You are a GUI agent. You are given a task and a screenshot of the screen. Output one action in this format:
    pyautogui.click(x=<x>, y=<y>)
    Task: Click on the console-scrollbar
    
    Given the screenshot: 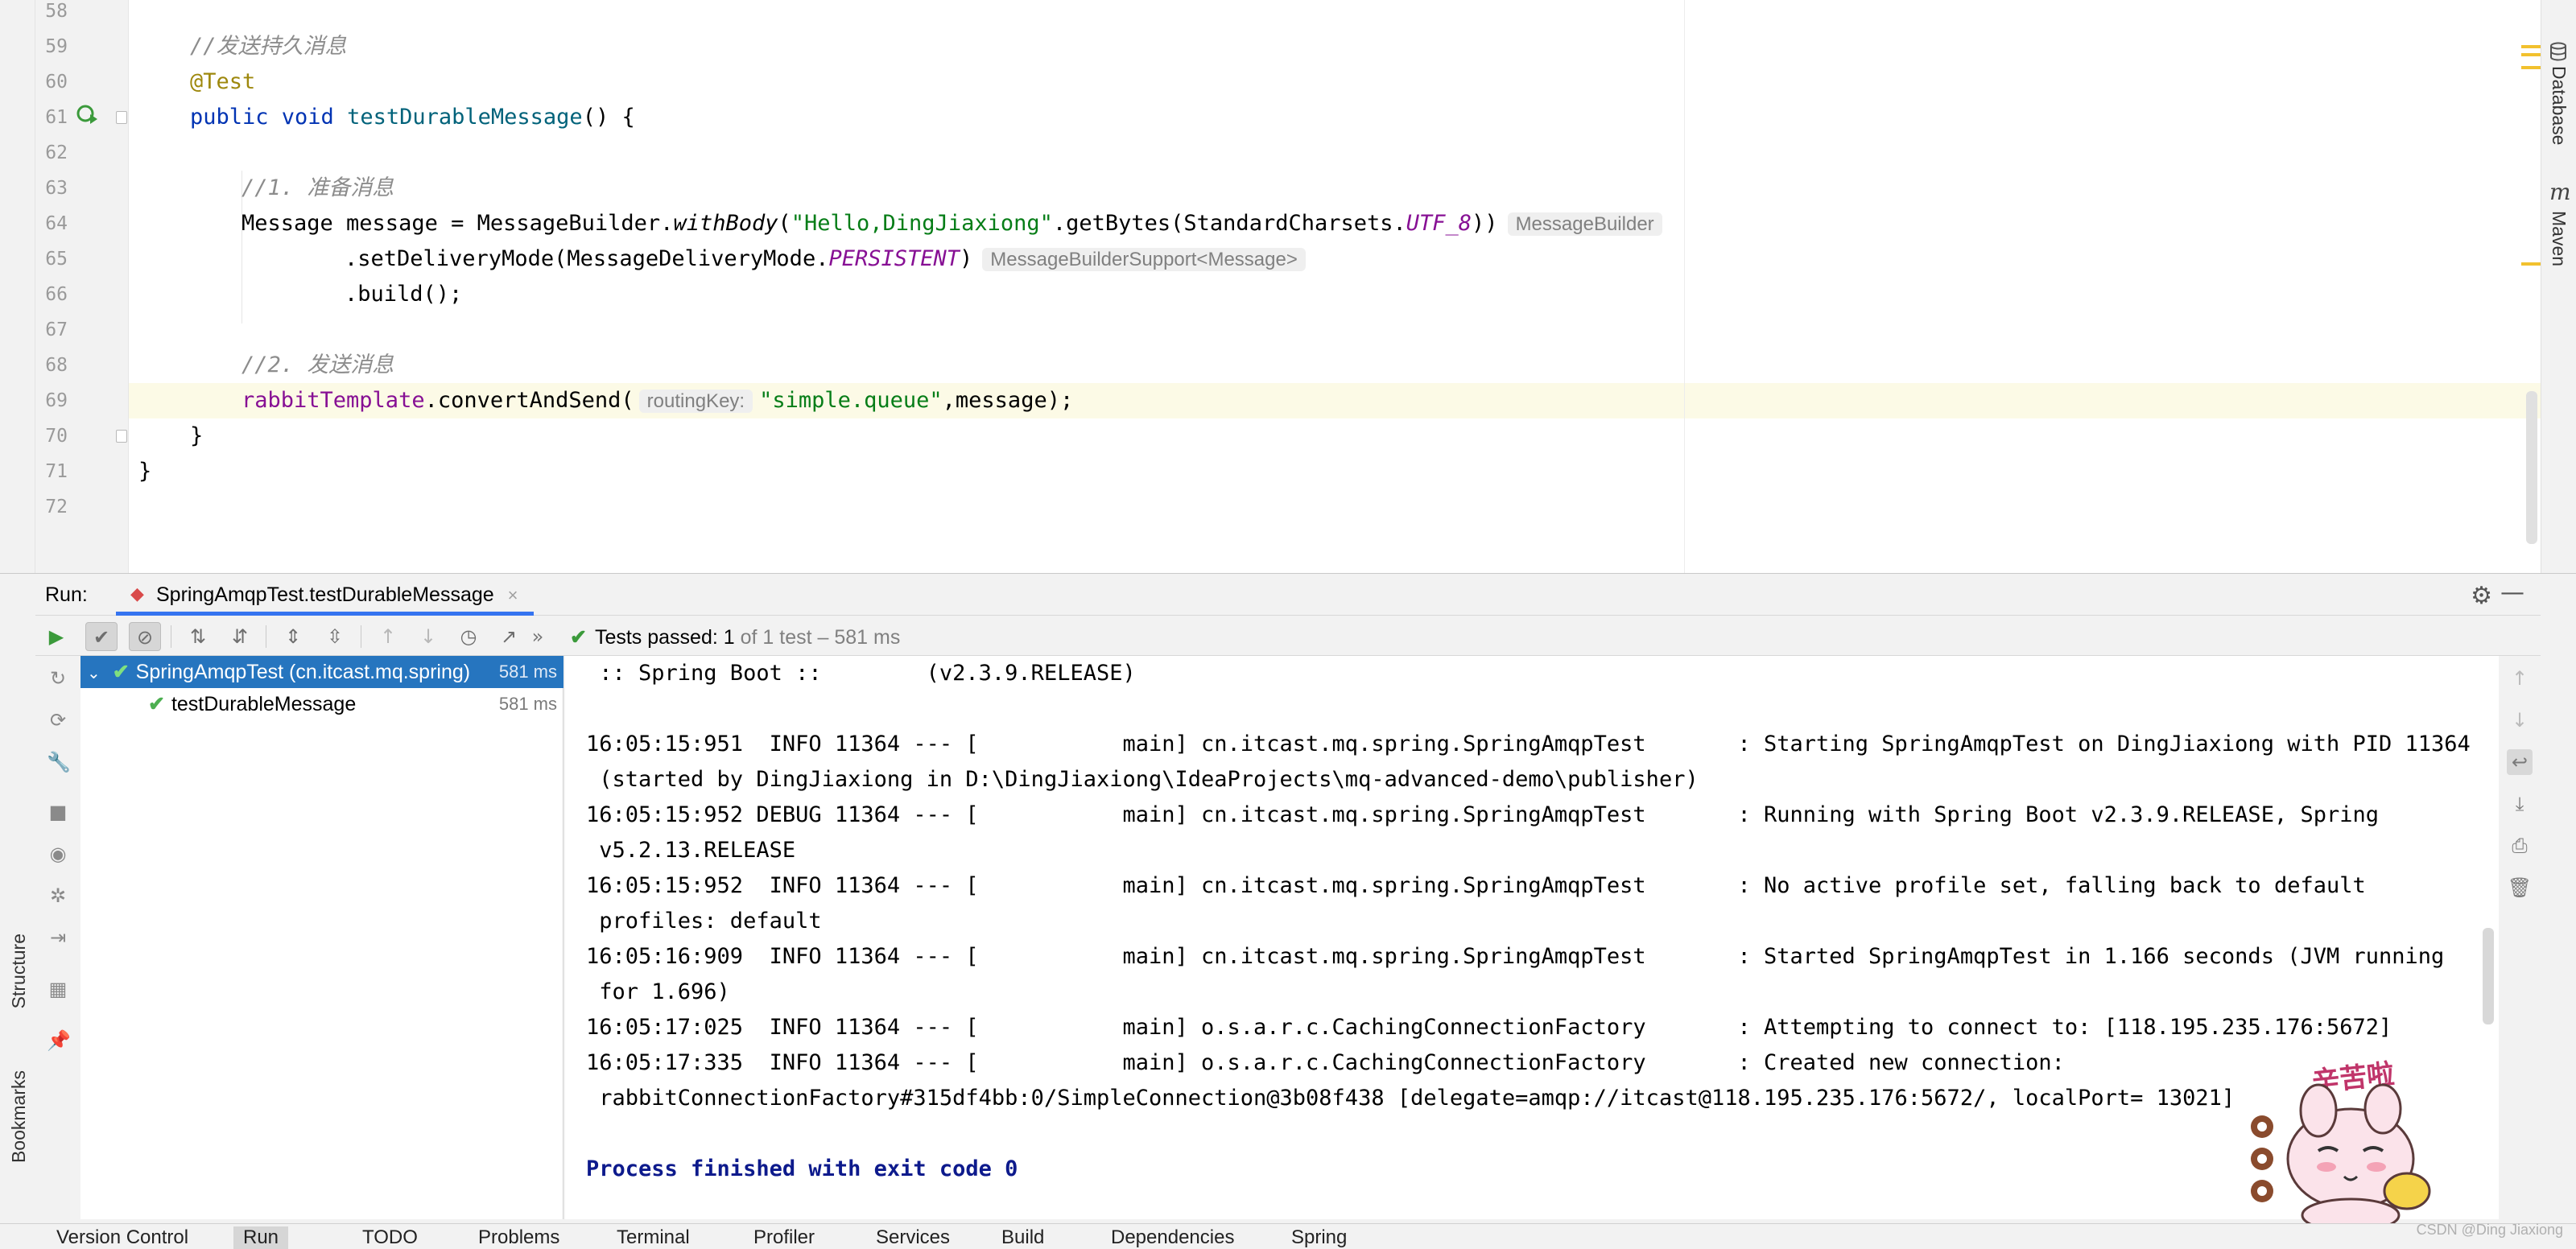 What is the action you would take?
    pyautogui.click(x=2488, y=976)
    